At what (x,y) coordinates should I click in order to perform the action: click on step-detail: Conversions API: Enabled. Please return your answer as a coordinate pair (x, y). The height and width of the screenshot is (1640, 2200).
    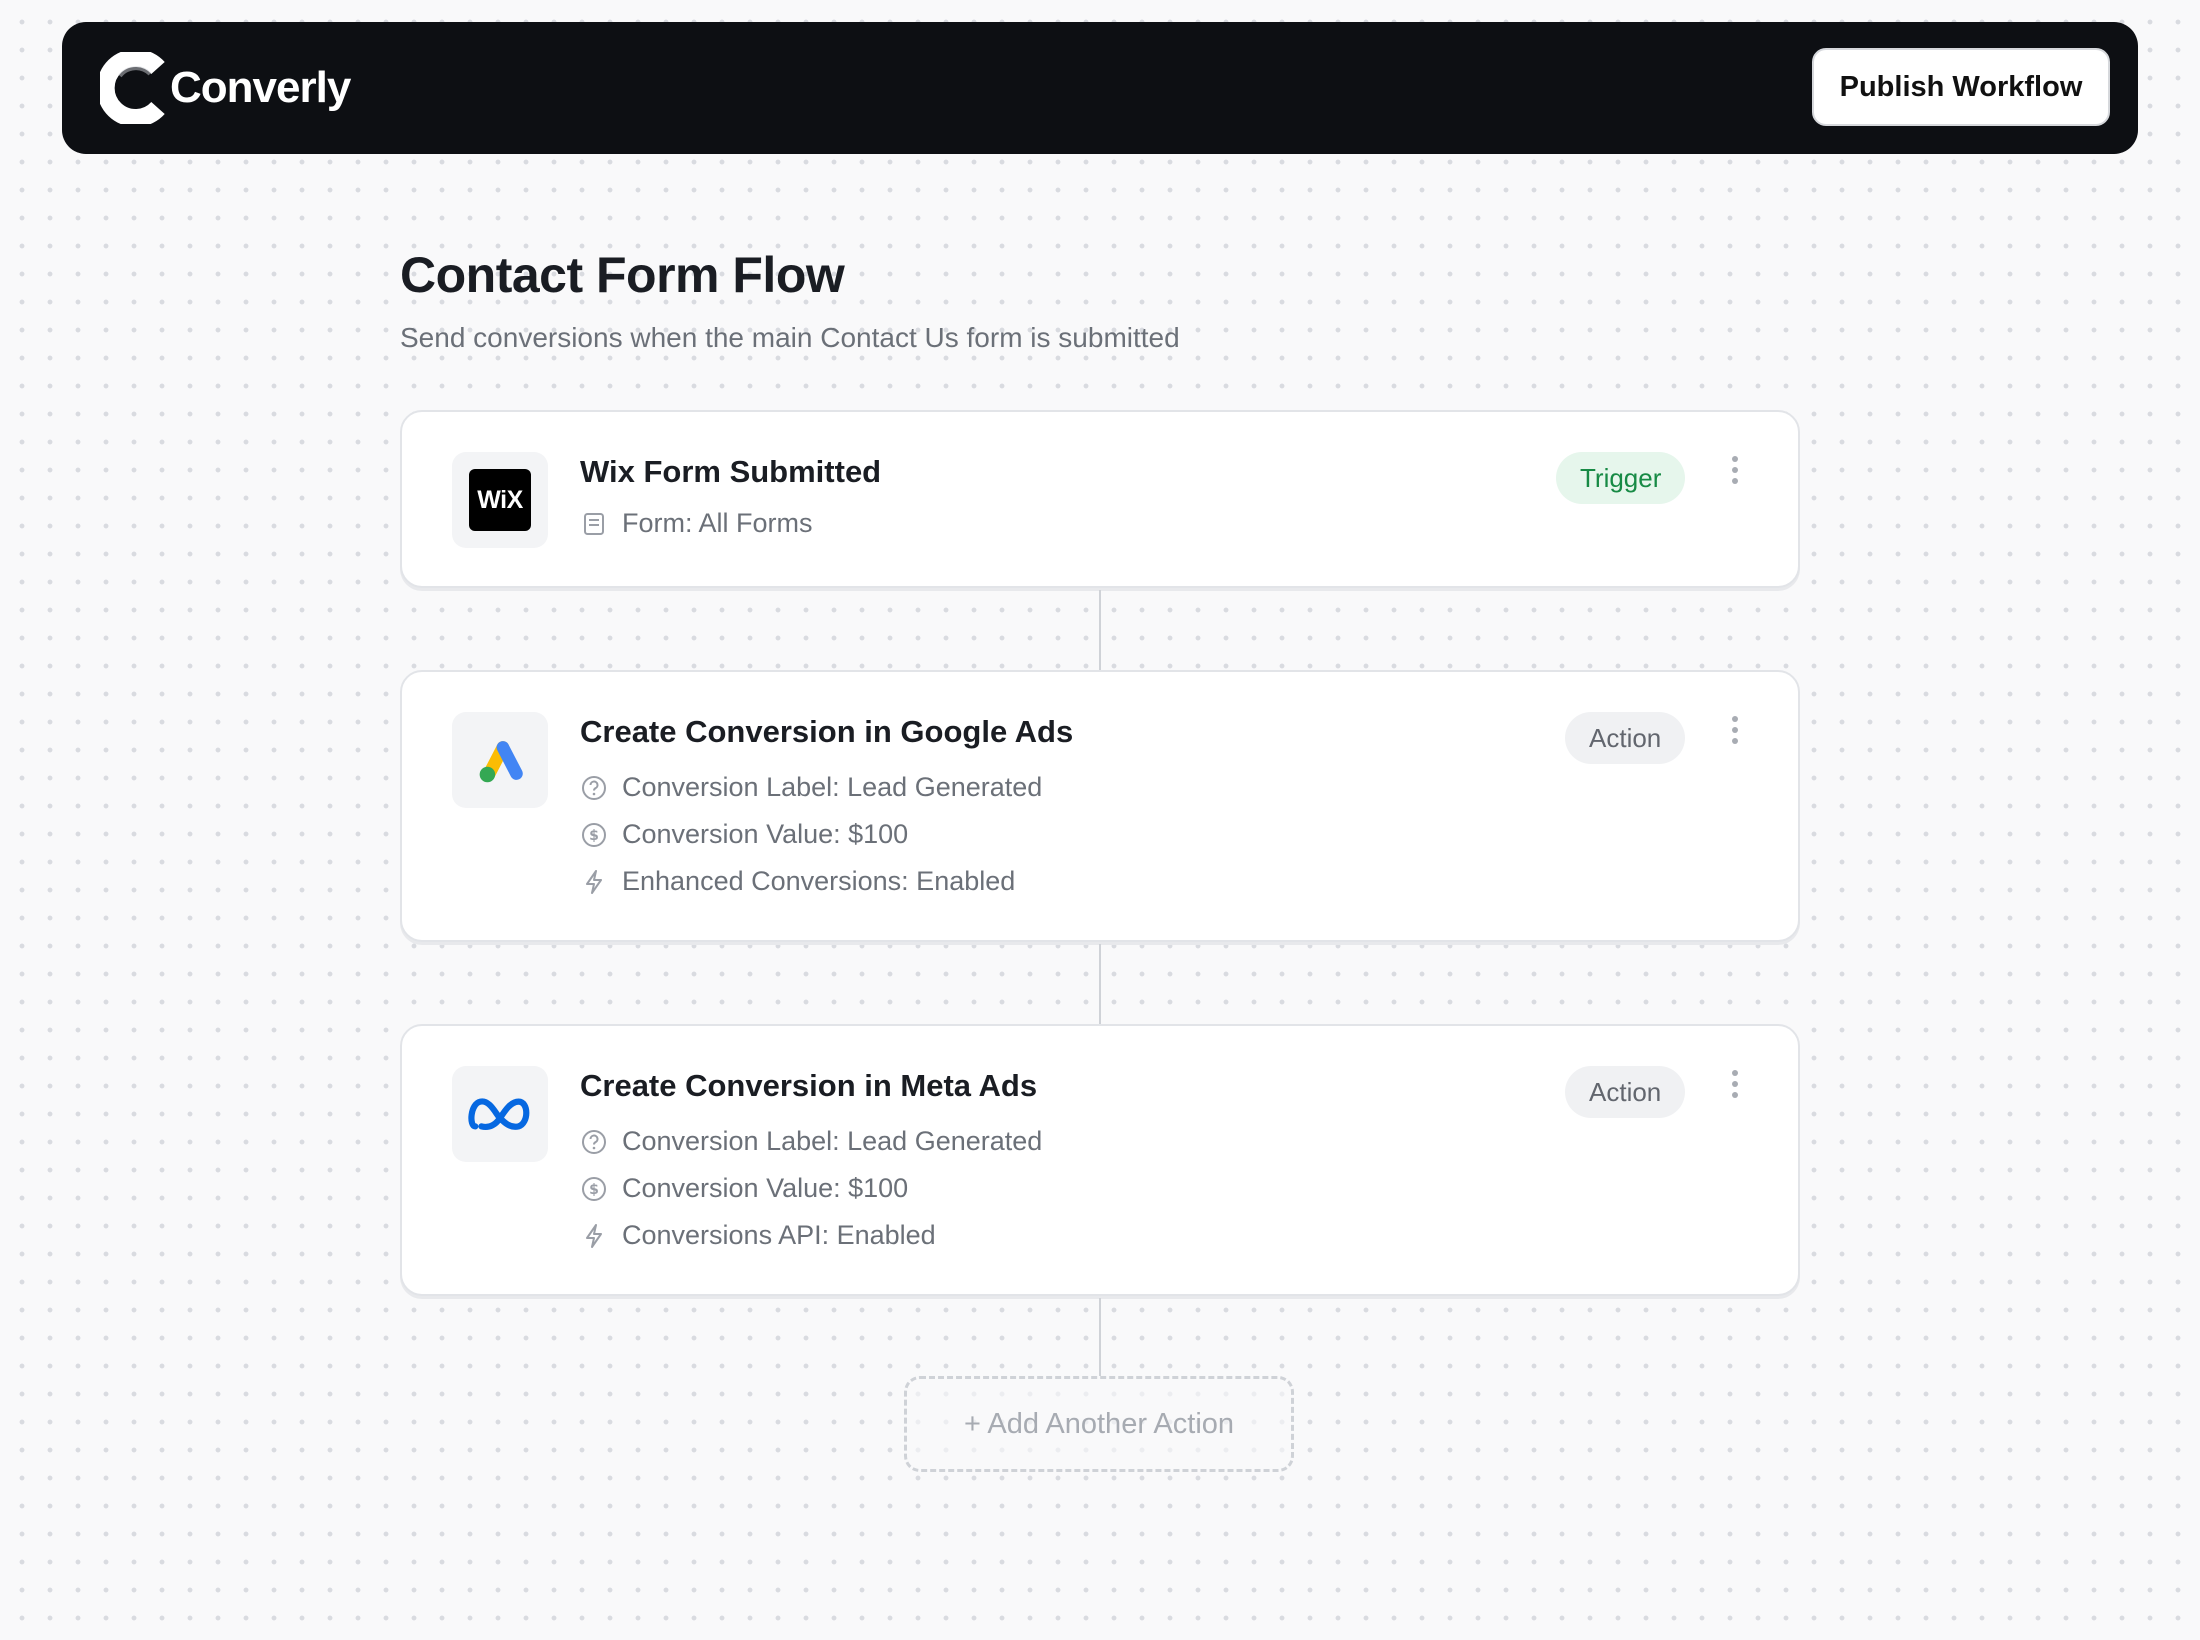
    Looking at the image, I should click on (758, 1235).